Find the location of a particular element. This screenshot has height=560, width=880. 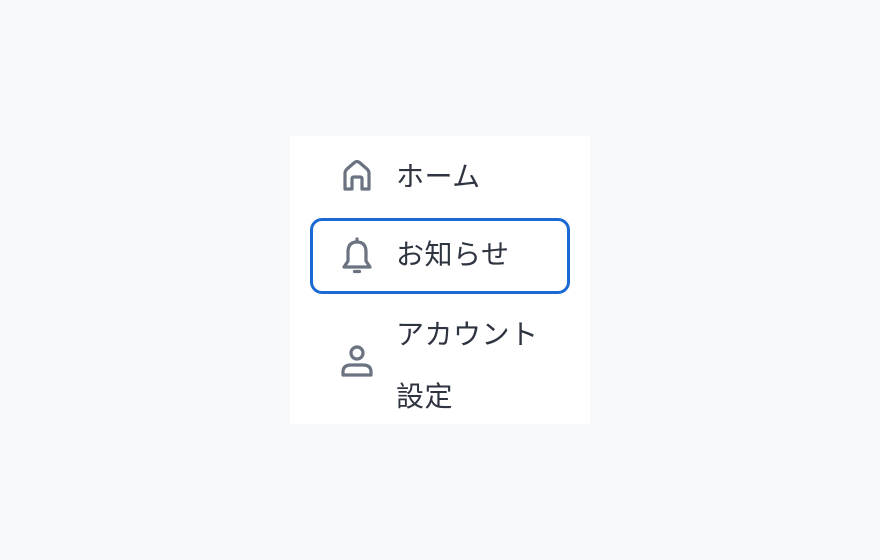

menu-item-label: ホーム is located at coordinates (438, 176).